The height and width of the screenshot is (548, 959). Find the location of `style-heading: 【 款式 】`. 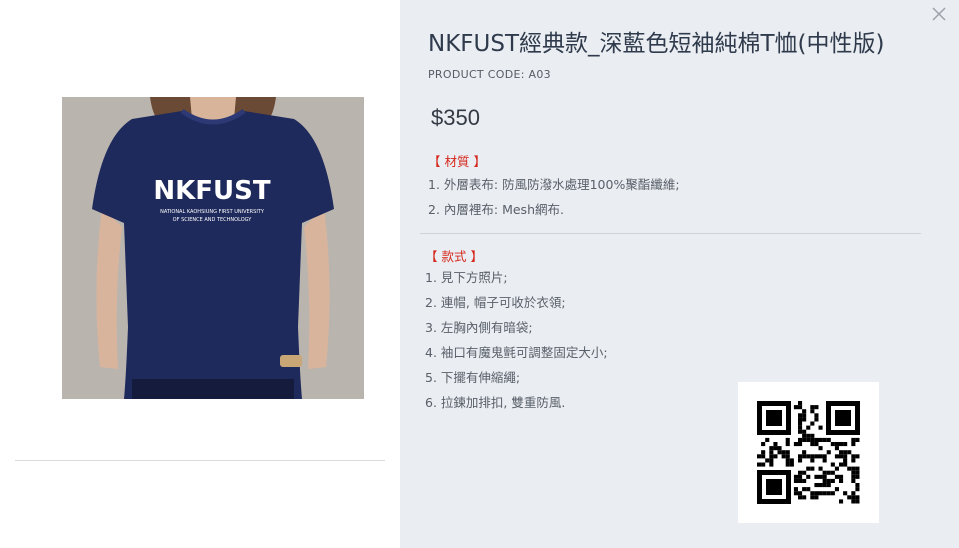

style-heading: 【 款式 】 is located at coordinates (454, 256).